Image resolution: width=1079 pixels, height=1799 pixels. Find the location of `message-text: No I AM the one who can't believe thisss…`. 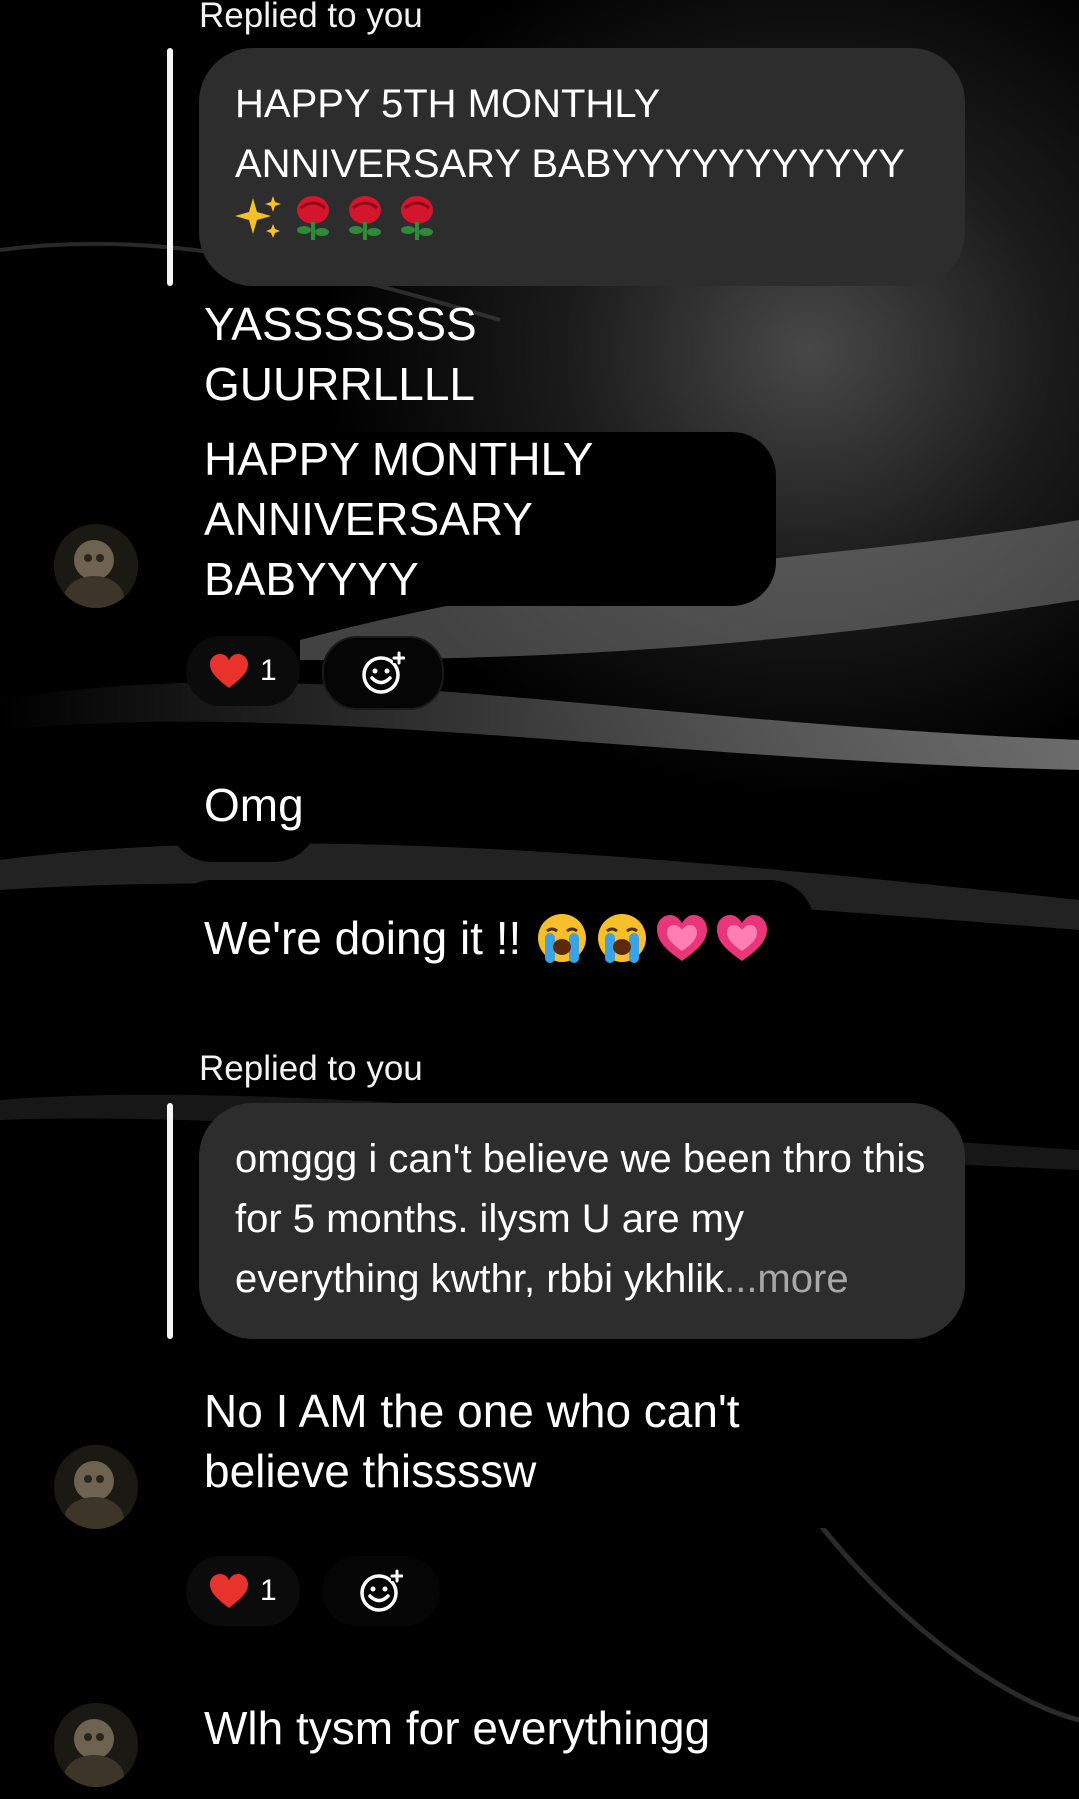

message-text: No I AM the one who can't believe thisss… is located at coordinates (472, 1441).